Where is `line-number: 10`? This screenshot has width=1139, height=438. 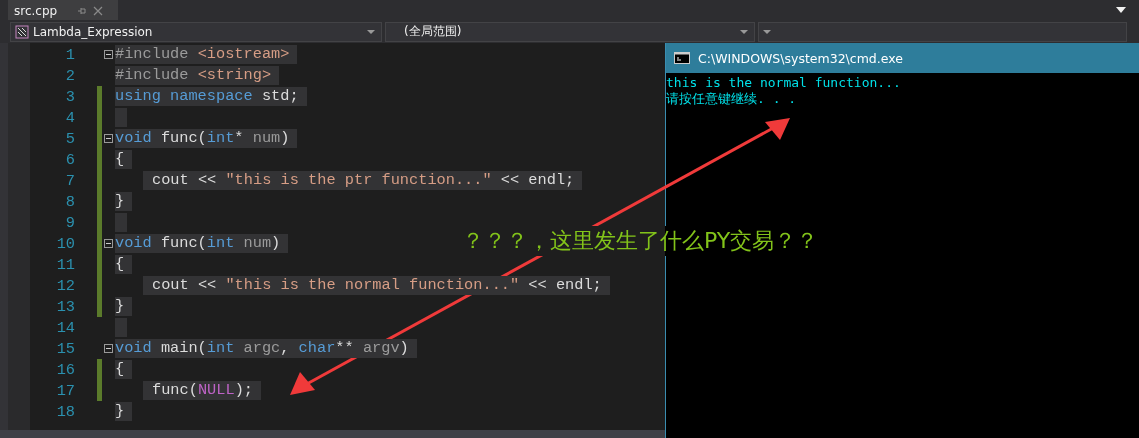 line-number: 10 is located at coordinates (65, 243).